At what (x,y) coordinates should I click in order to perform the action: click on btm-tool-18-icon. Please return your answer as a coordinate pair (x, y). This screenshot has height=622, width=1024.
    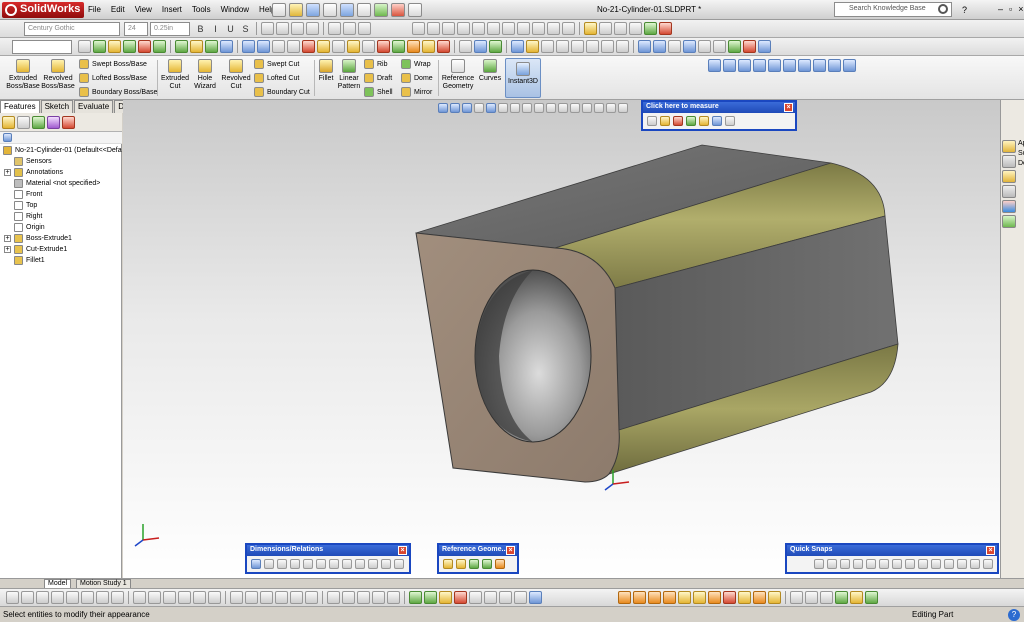
    Looking at the image, I should click on (281, 597).